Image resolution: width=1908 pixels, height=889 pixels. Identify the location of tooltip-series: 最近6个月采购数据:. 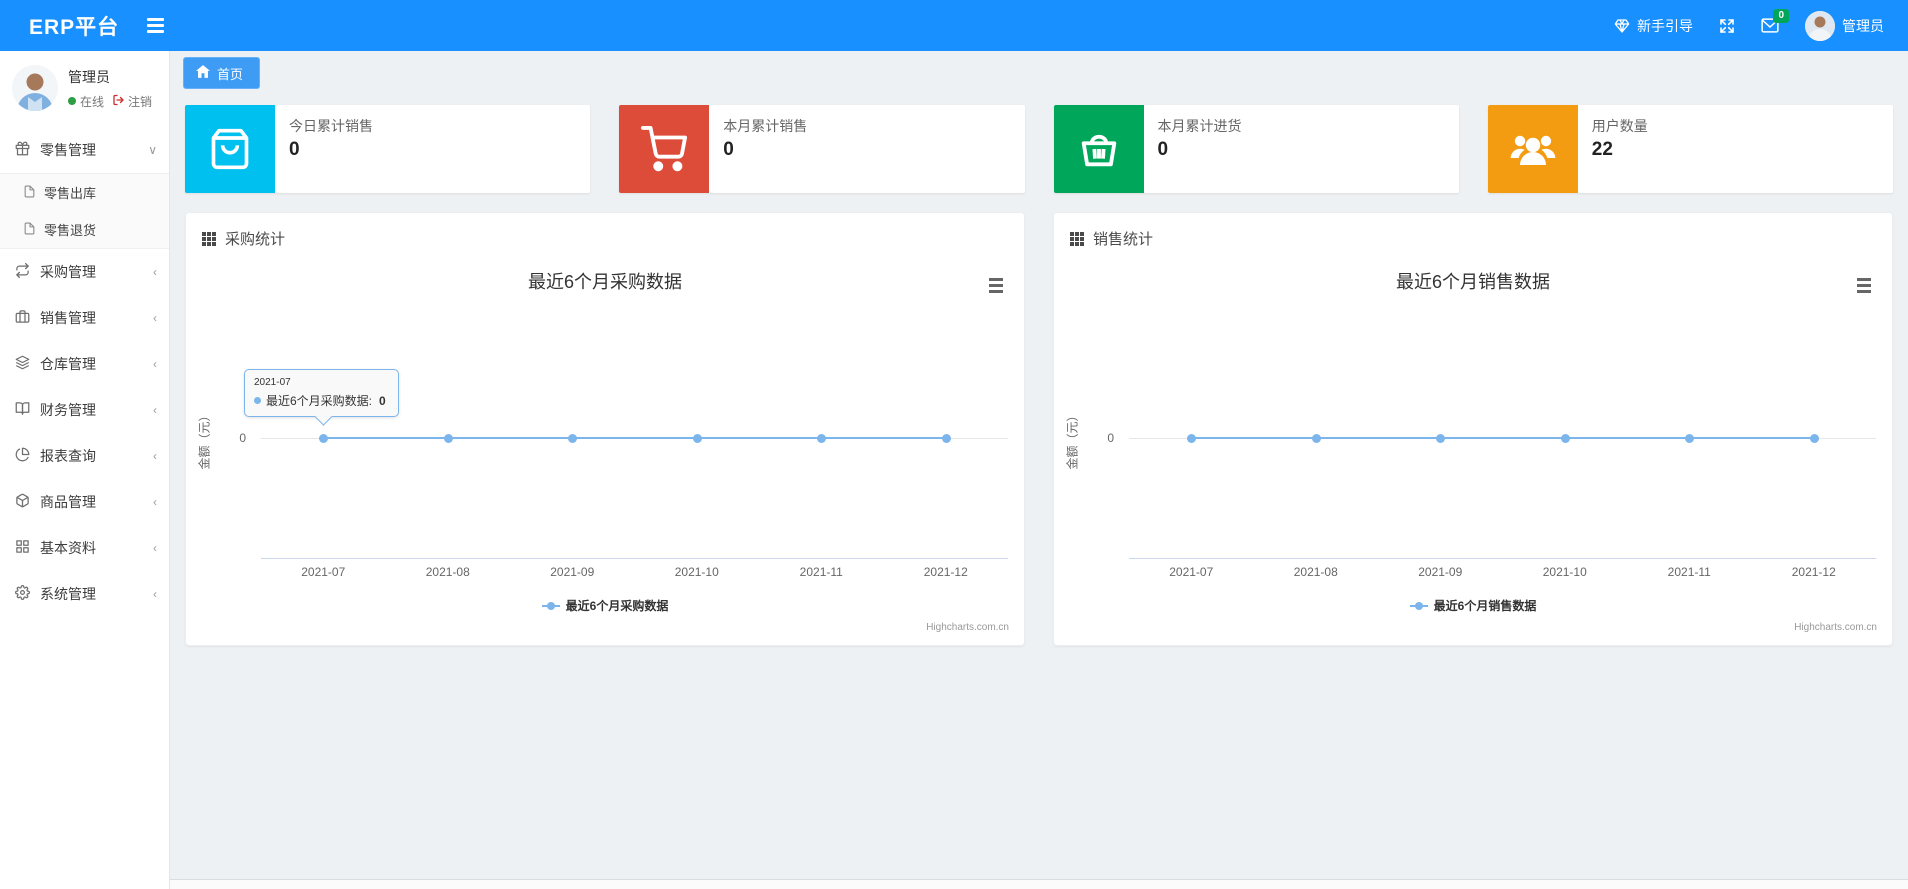
(319, 401).